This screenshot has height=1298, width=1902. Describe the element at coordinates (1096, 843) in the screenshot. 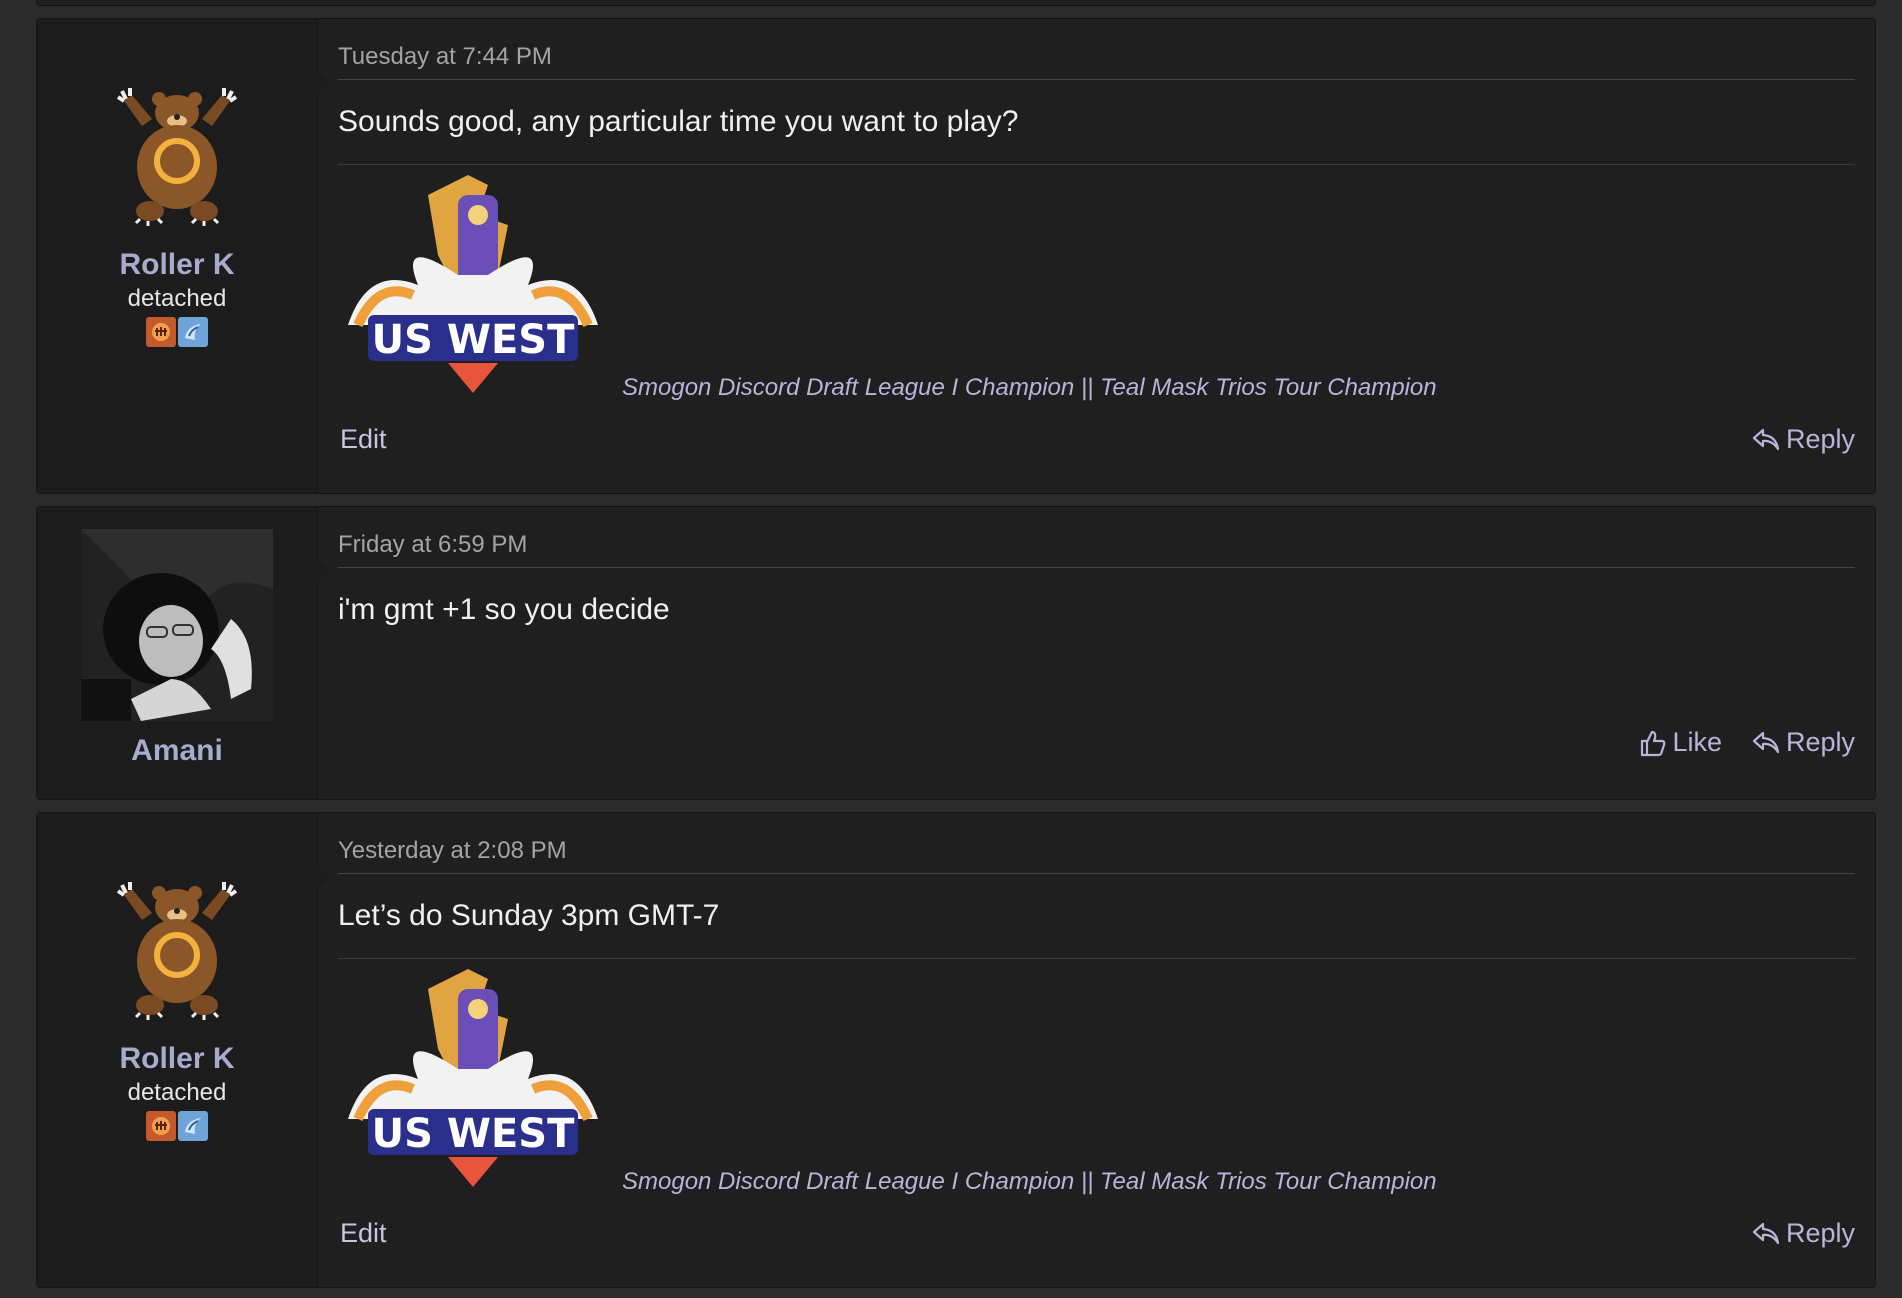

I see `post-date: Yesterday at 2:08 PM` at that location.